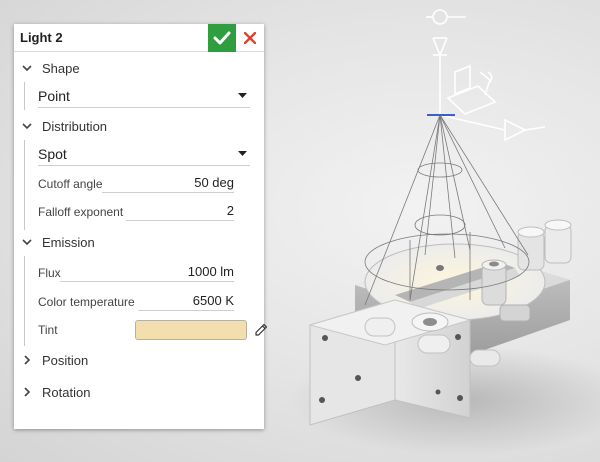  Describe the element at coordinates (86, 302) in the screenshot. I see `color-temperature-label: Color temperature` at that location.